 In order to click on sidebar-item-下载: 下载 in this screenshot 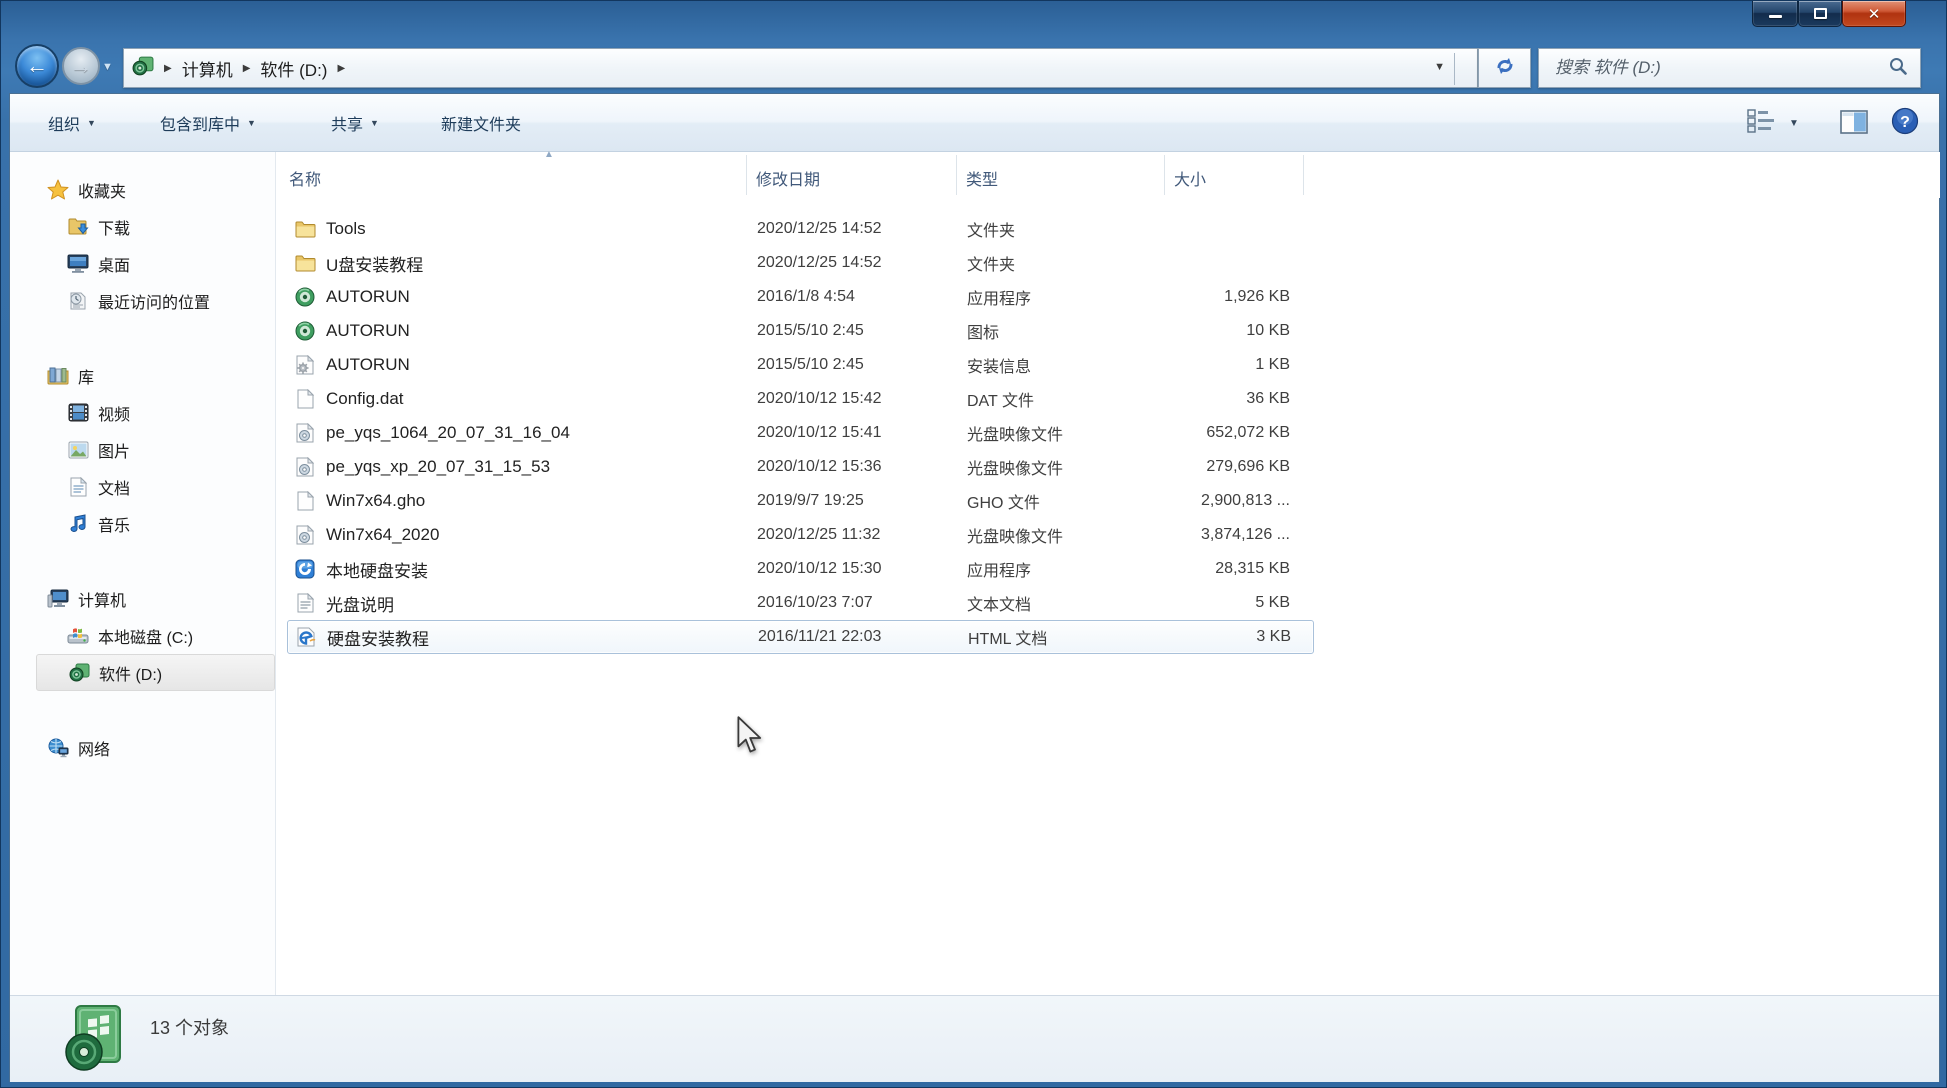, I will do `click(142, 226)`.